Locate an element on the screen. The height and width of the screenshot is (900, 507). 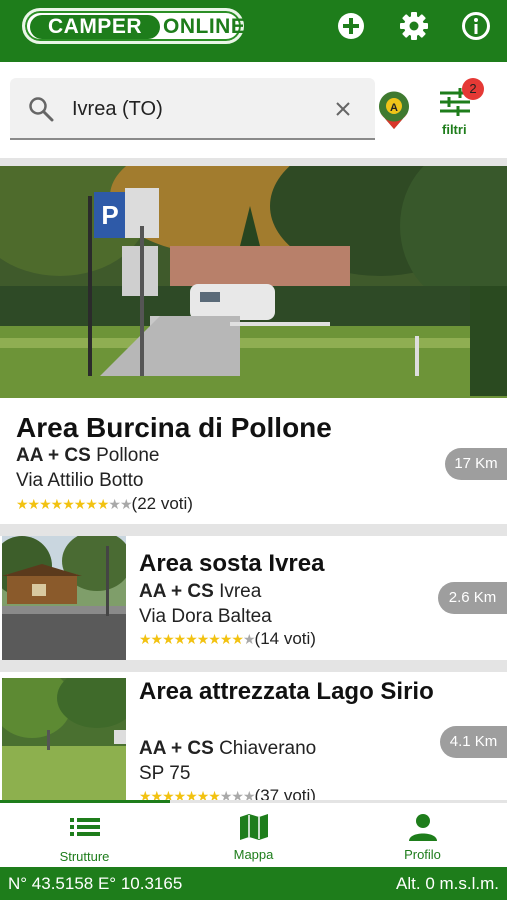
nav-label-mappa: Mappa is located at coordinates (253, 854).